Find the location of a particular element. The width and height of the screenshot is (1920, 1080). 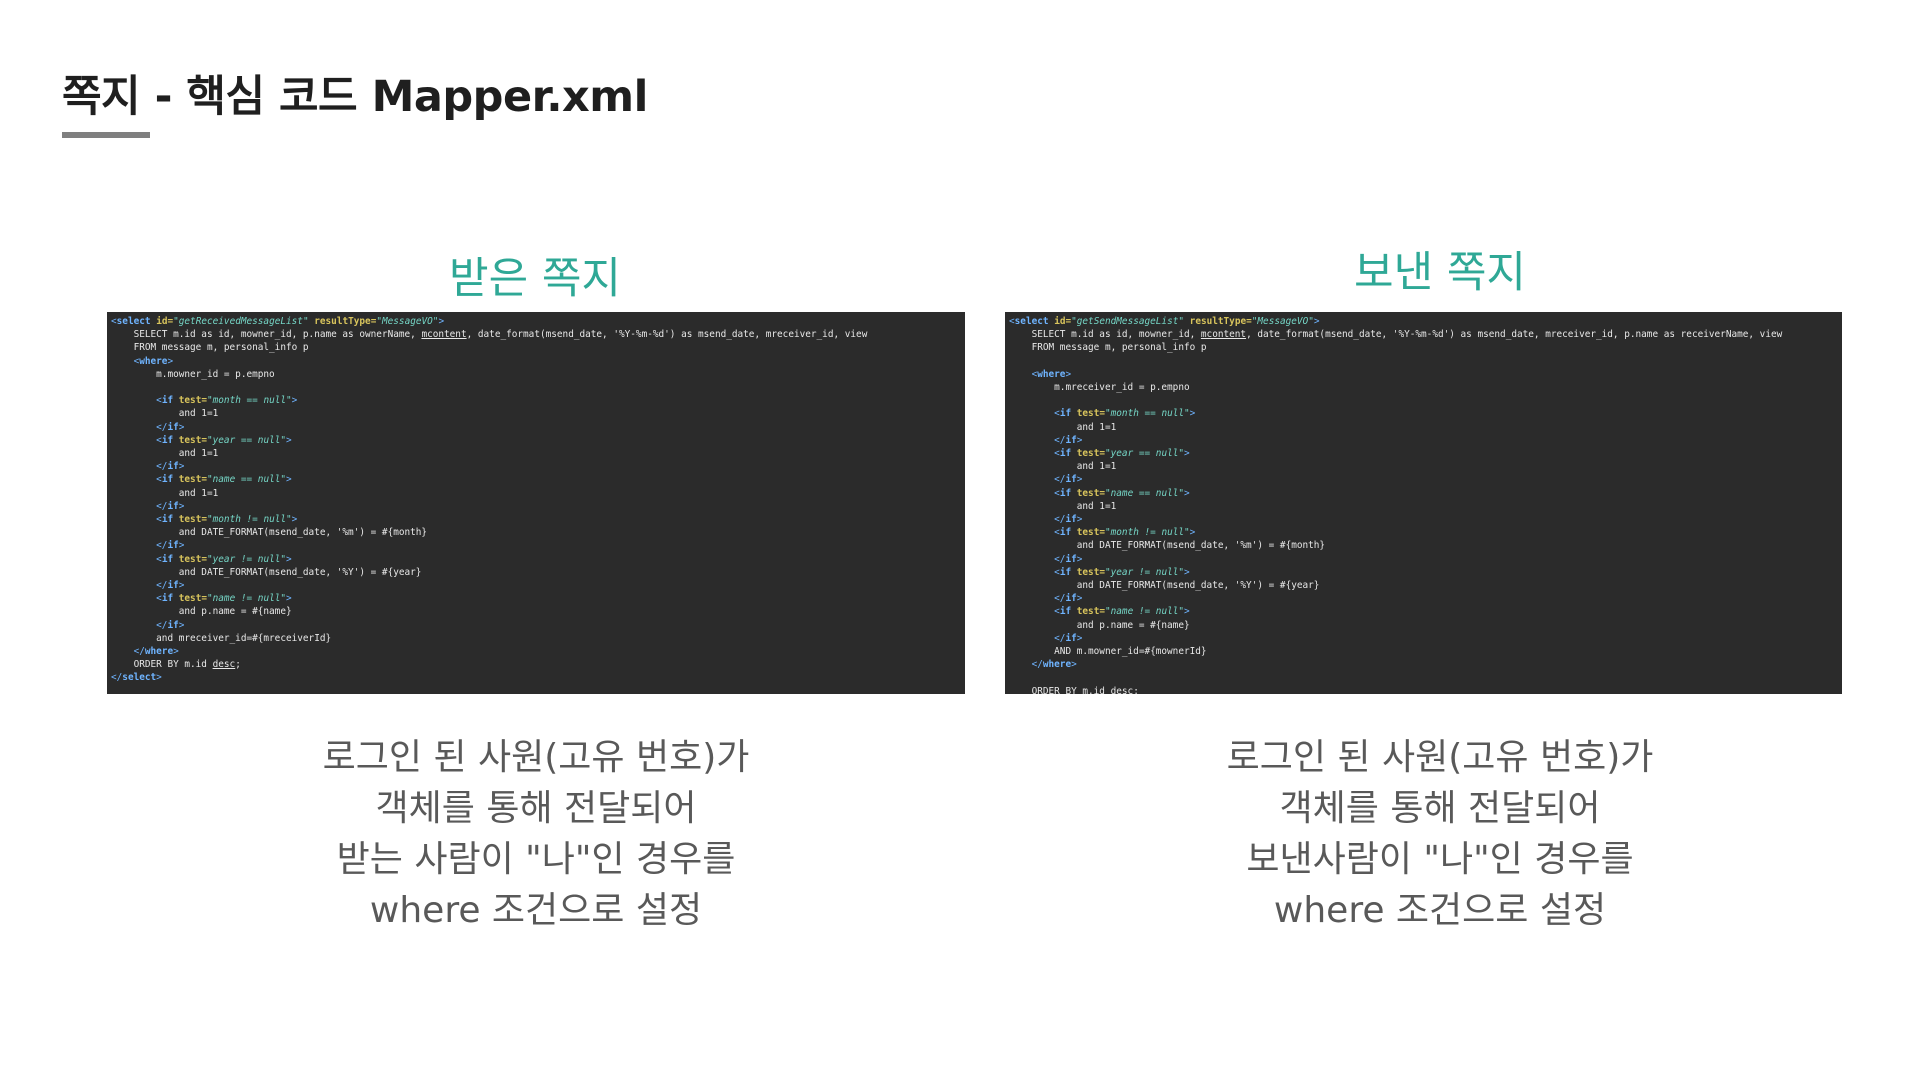

description-line: 받는 사람이 "나"인 경우를 is located at coordinates (536, 859).